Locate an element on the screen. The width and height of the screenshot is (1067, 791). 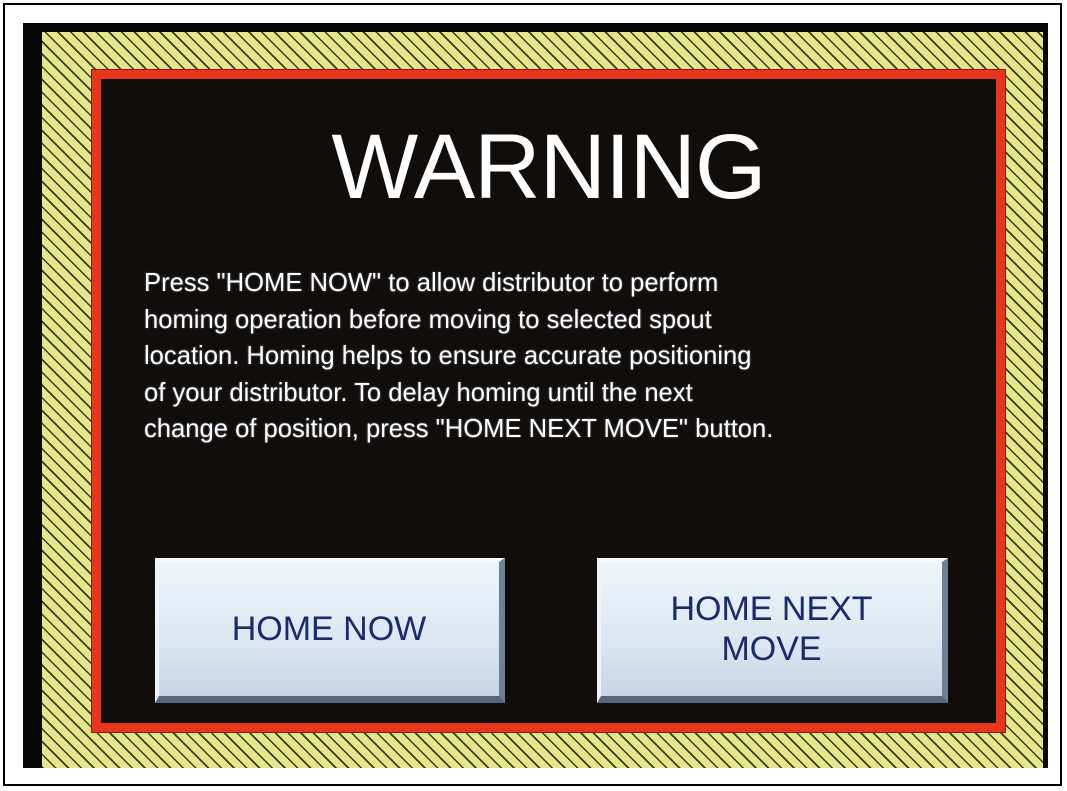
warning-title: WARNING is located at coordinates (548, 167).